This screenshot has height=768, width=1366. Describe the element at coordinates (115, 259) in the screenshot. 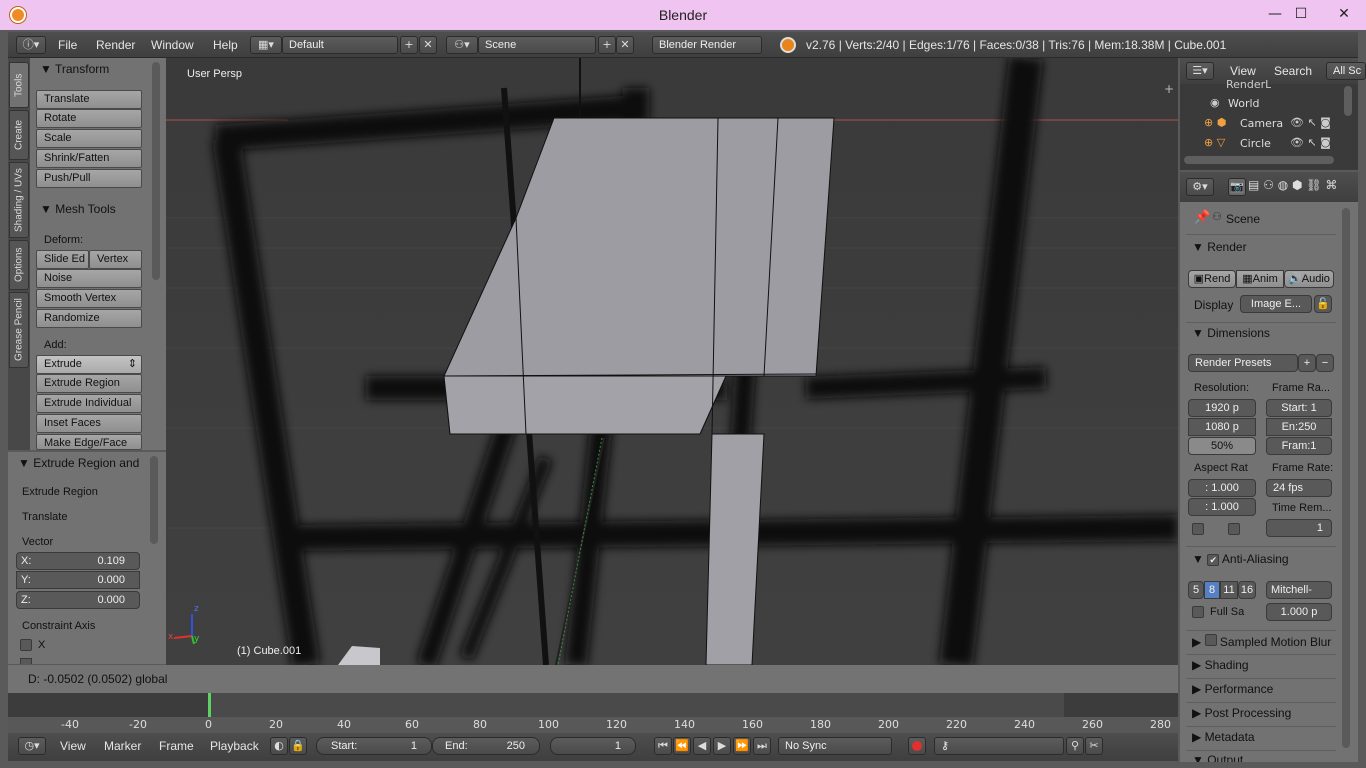

I see `slide-vertex-button: Vertex` at that location.